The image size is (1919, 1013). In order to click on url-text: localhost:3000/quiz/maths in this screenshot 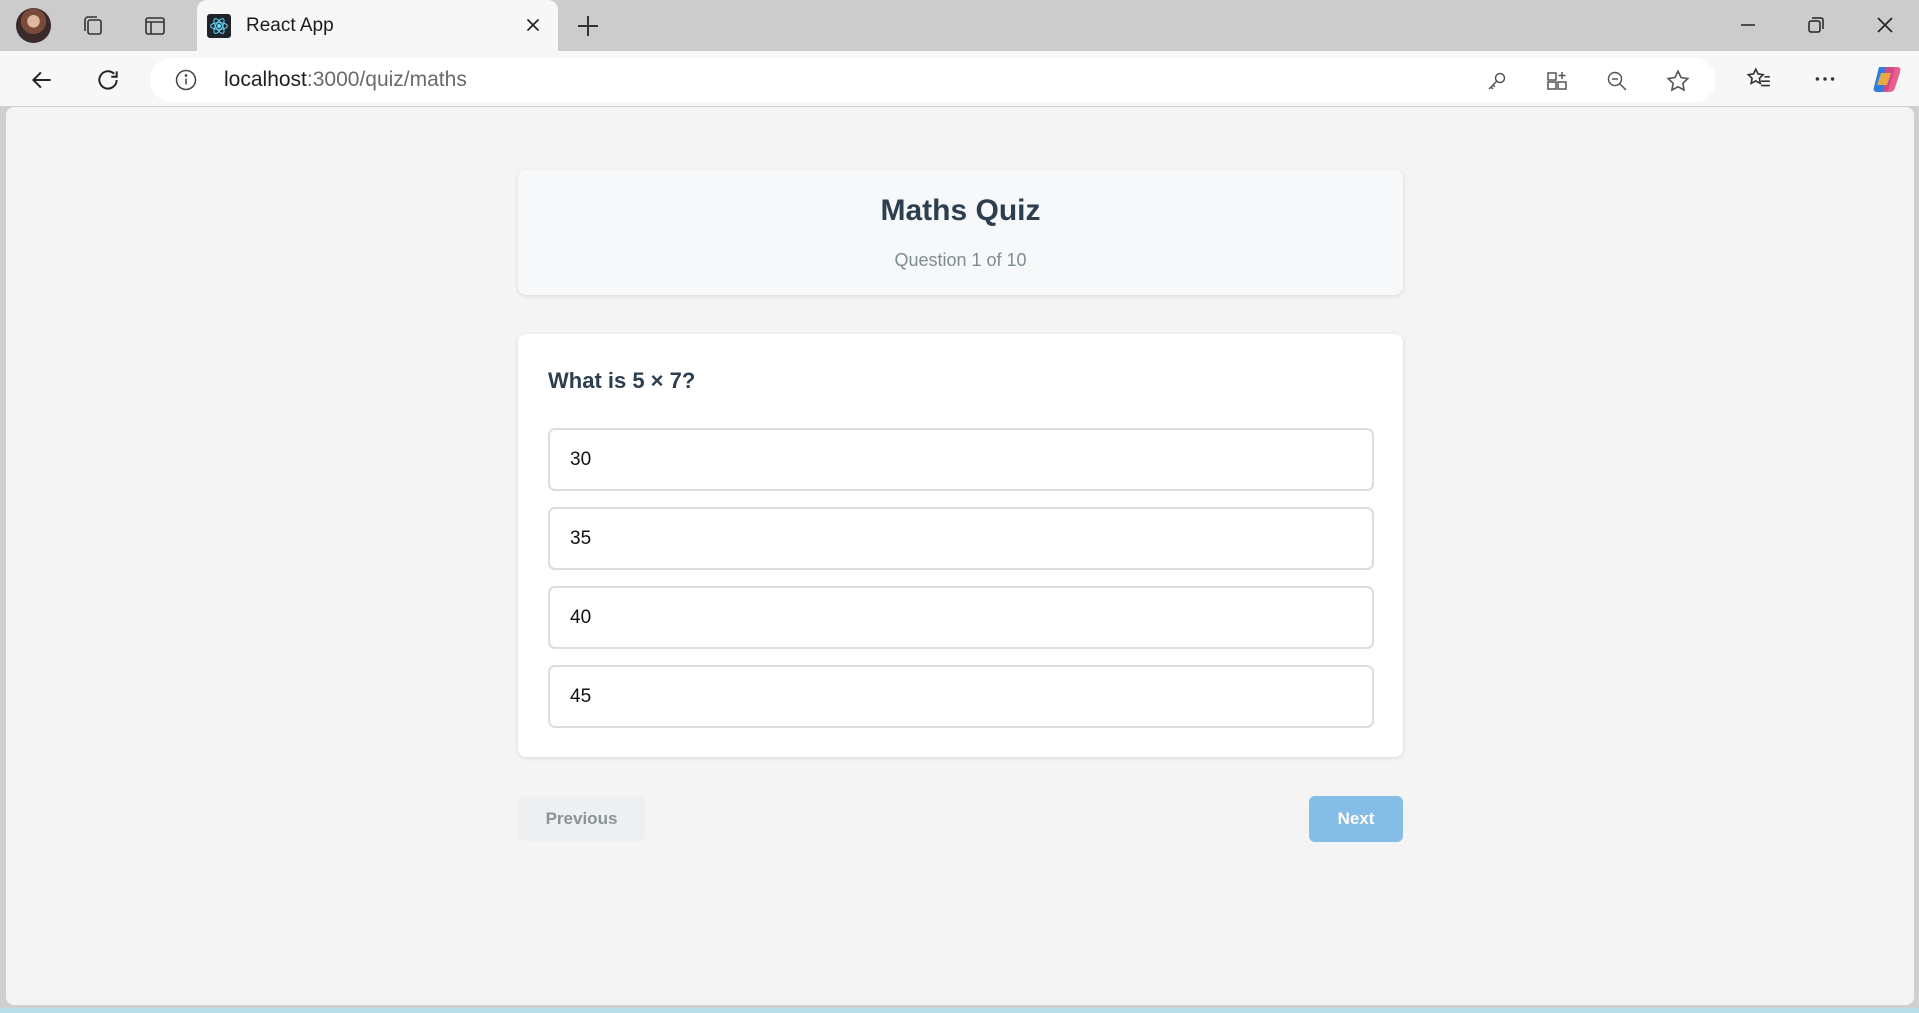, I will do `click(345, 80)`.